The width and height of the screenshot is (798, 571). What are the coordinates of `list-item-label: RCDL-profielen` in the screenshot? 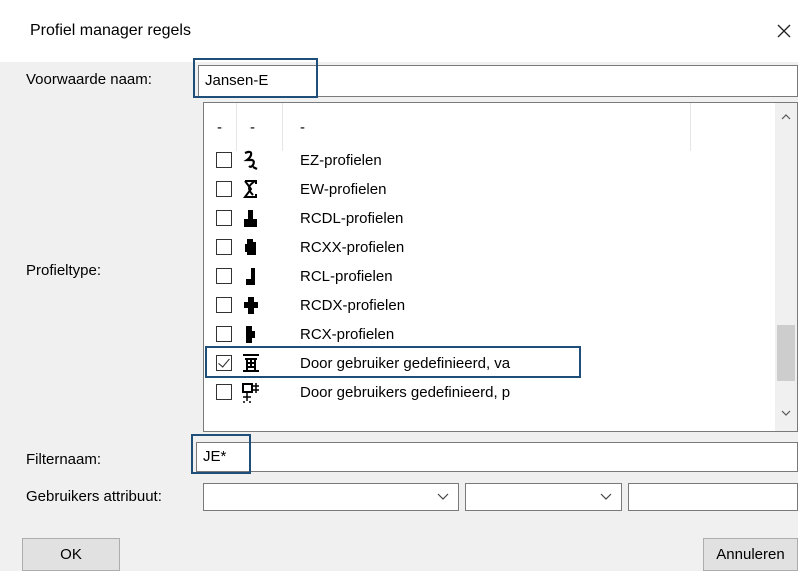 It's located at (352, 218).